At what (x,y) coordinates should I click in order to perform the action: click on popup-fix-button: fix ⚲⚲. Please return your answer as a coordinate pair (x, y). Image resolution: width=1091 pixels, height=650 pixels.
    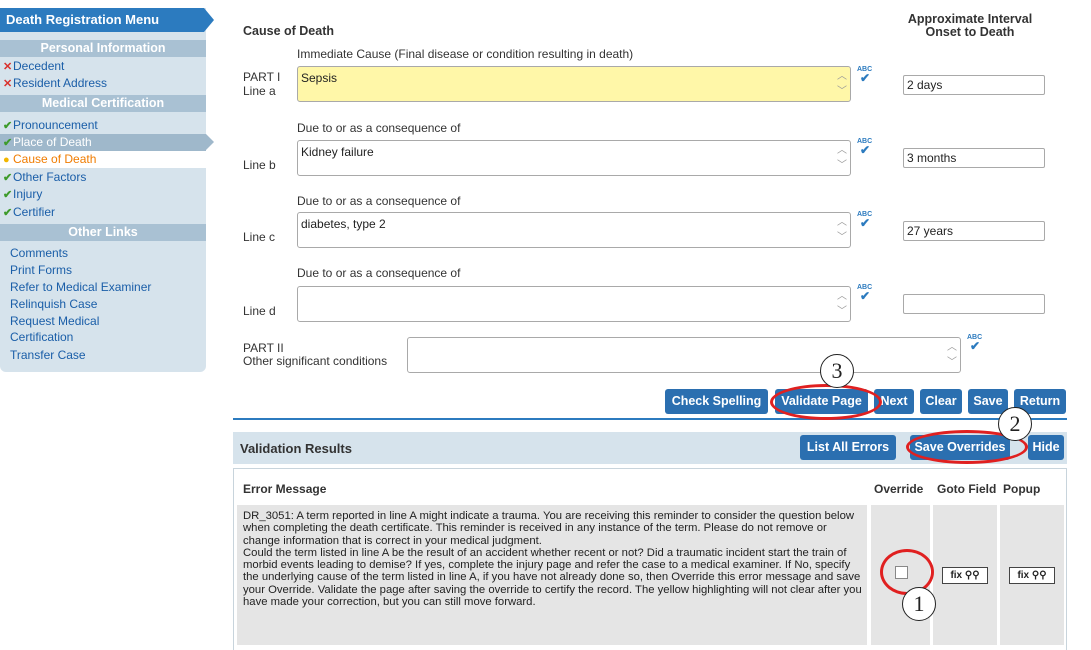
    Looking at the image, I should click on (1032, 575).